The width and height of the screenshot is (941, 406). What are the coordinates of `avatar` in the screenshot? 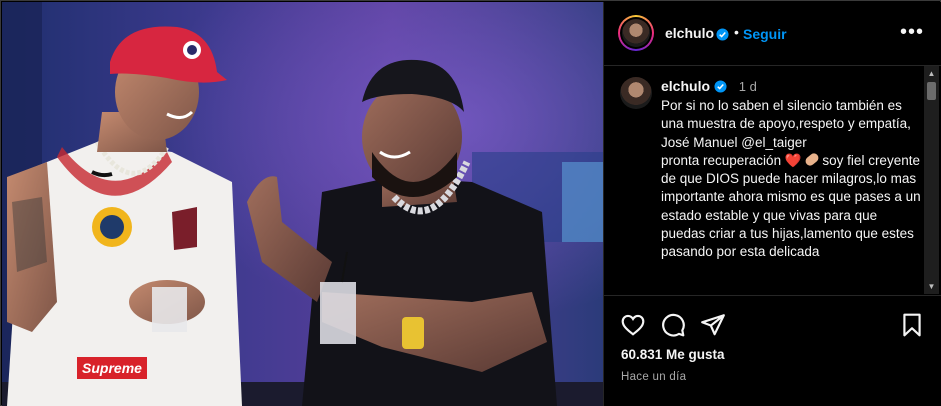 It's located at (636, 33).